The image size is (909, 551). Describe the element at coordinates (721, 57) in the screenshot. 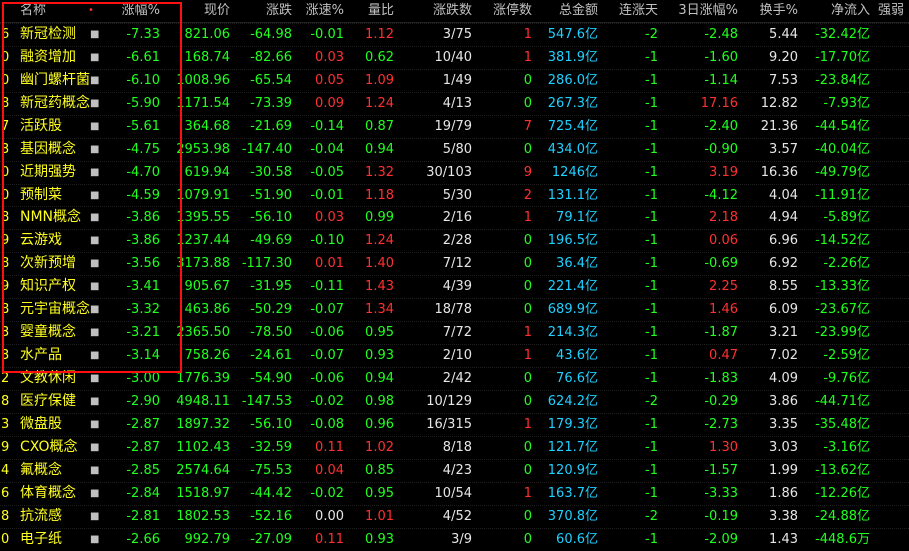

I see `row-3day-pct: -1.60` at that location.